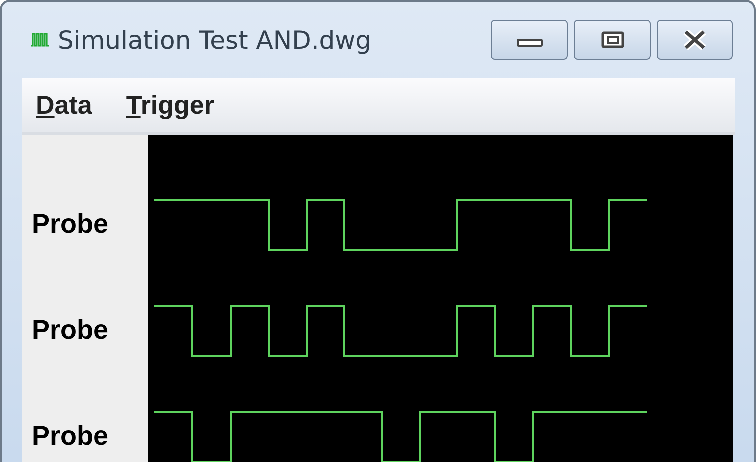  What do you see at coordinates (40, 40) in the screenshot?
I see `square-wave-icon` at bounding box center [40, 40].